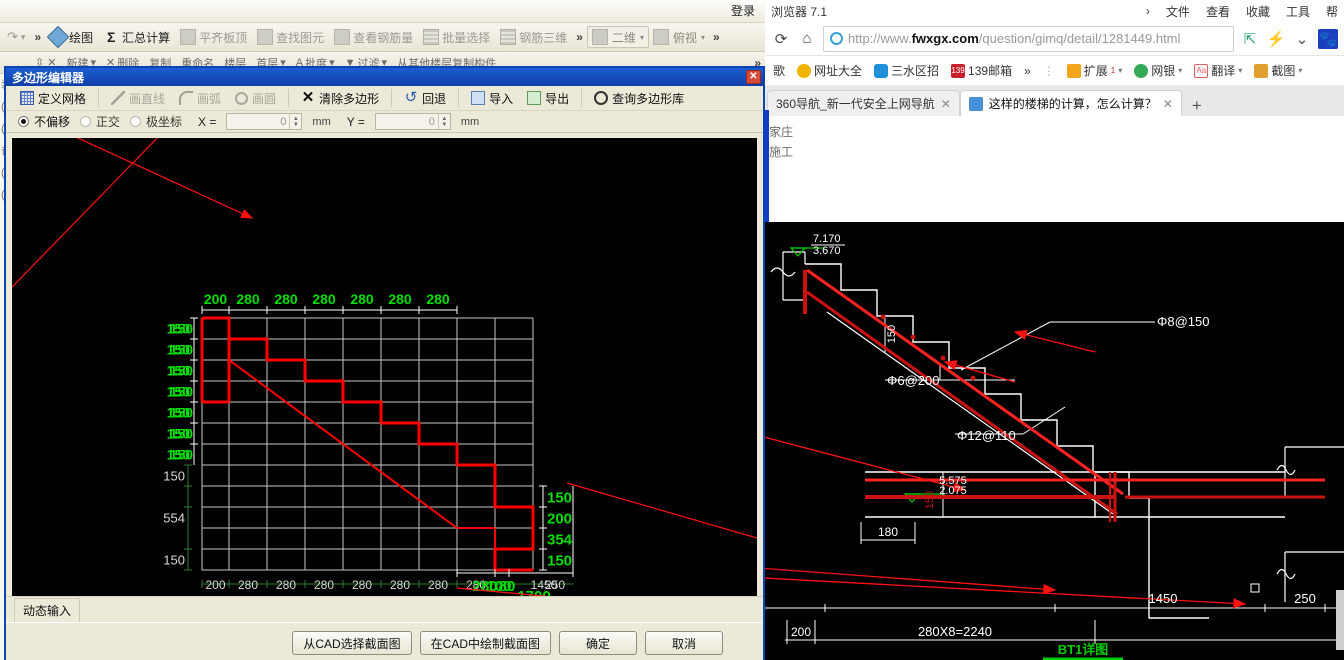  I want to click on ext-bank-chevron-icon: ▾, so click(1180, 70).